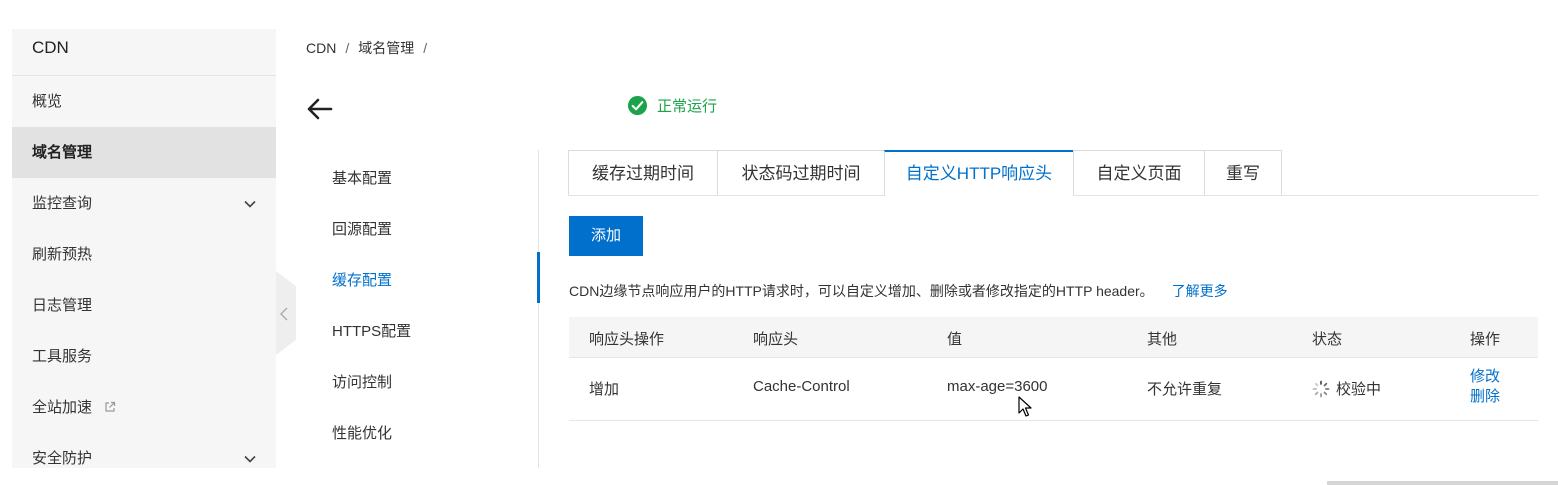 This screenshot has width=1558, height=485. Describe the element at coordinates (1485, 397) in the screenshot. I see `delete-link: 删除` at that location.